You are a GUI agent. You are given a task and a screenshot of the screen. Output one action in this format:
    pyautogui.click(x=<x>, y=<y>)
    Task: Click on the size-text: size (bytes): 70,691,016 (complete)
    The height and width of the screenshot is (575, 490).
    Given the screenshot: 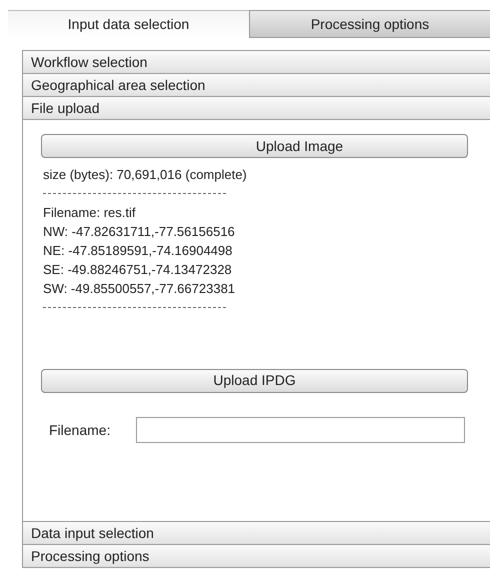 What is the action you would take?
    pyautogui.click(x=145, y=175)
    